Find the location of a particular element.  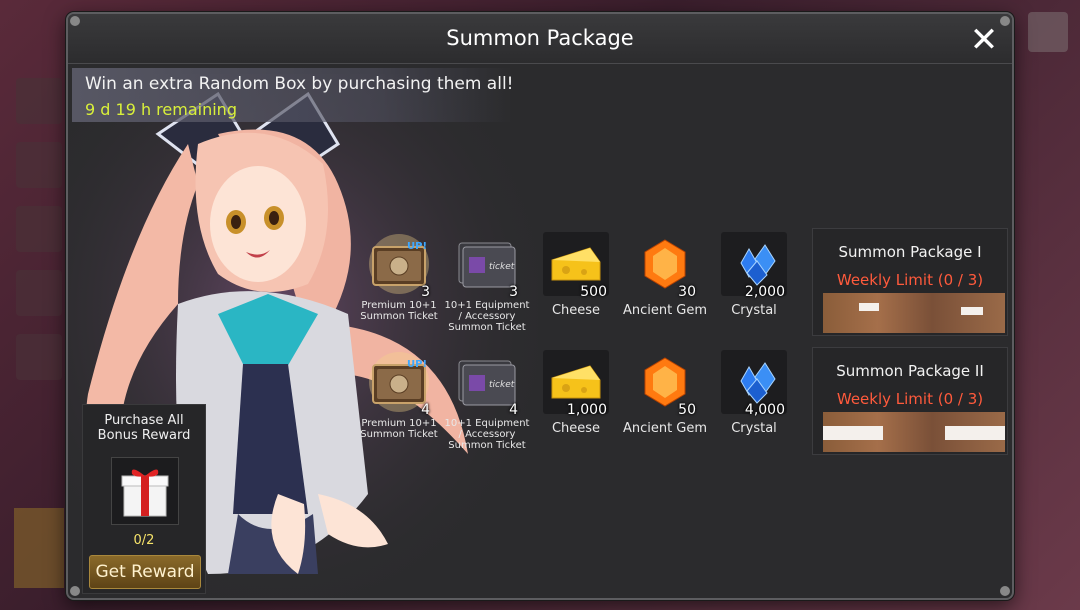

cheese-icon: 500 is located at coordinates (576, 266).